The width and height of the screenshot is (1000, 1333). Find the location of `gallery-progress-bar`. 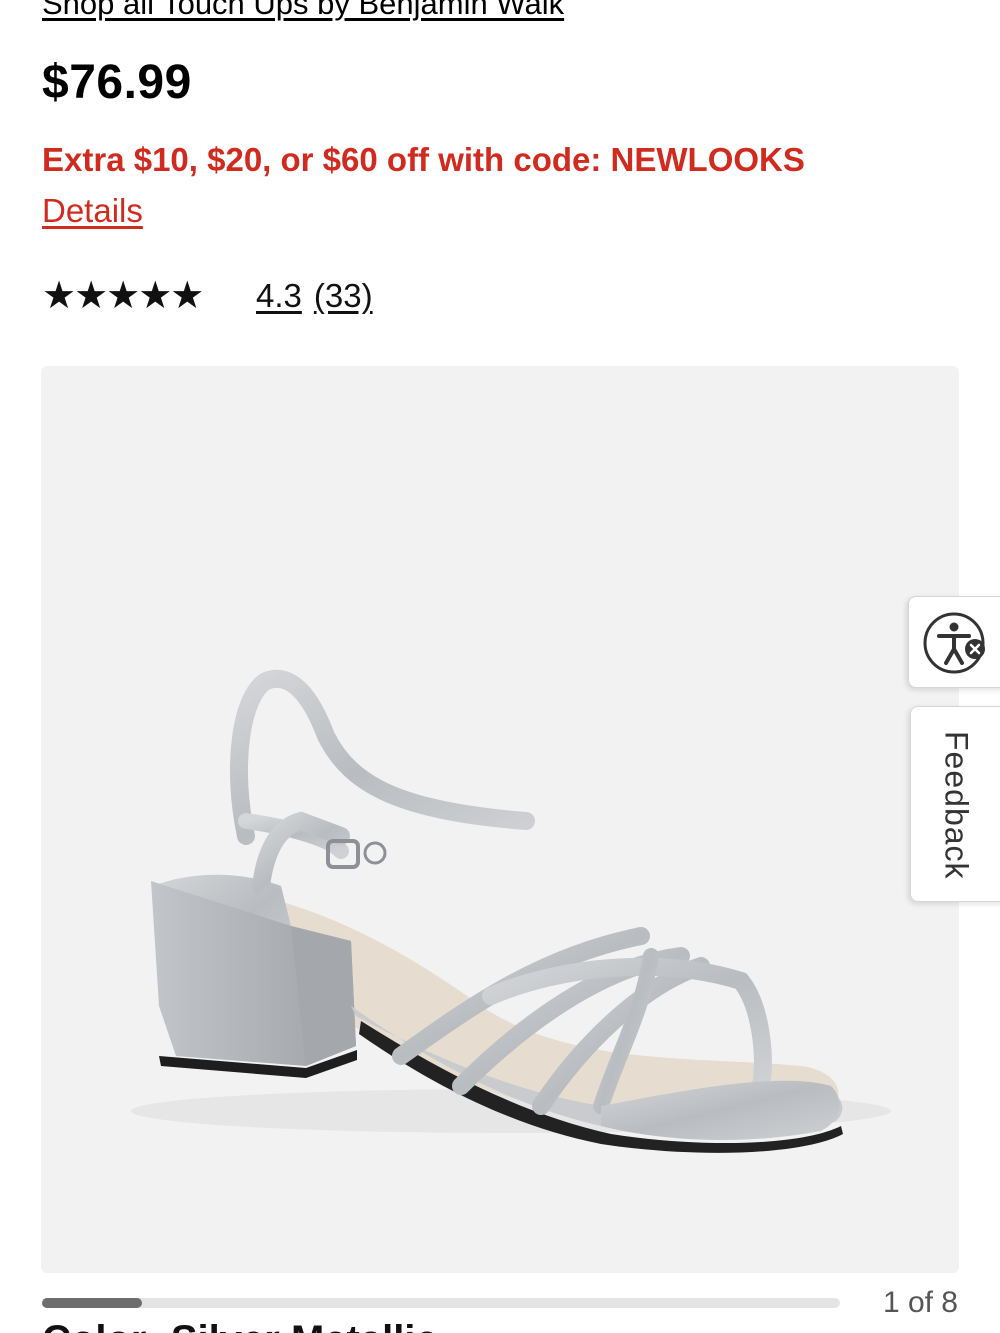

gallery-progress-bar is located at coordinates (441, 1303).